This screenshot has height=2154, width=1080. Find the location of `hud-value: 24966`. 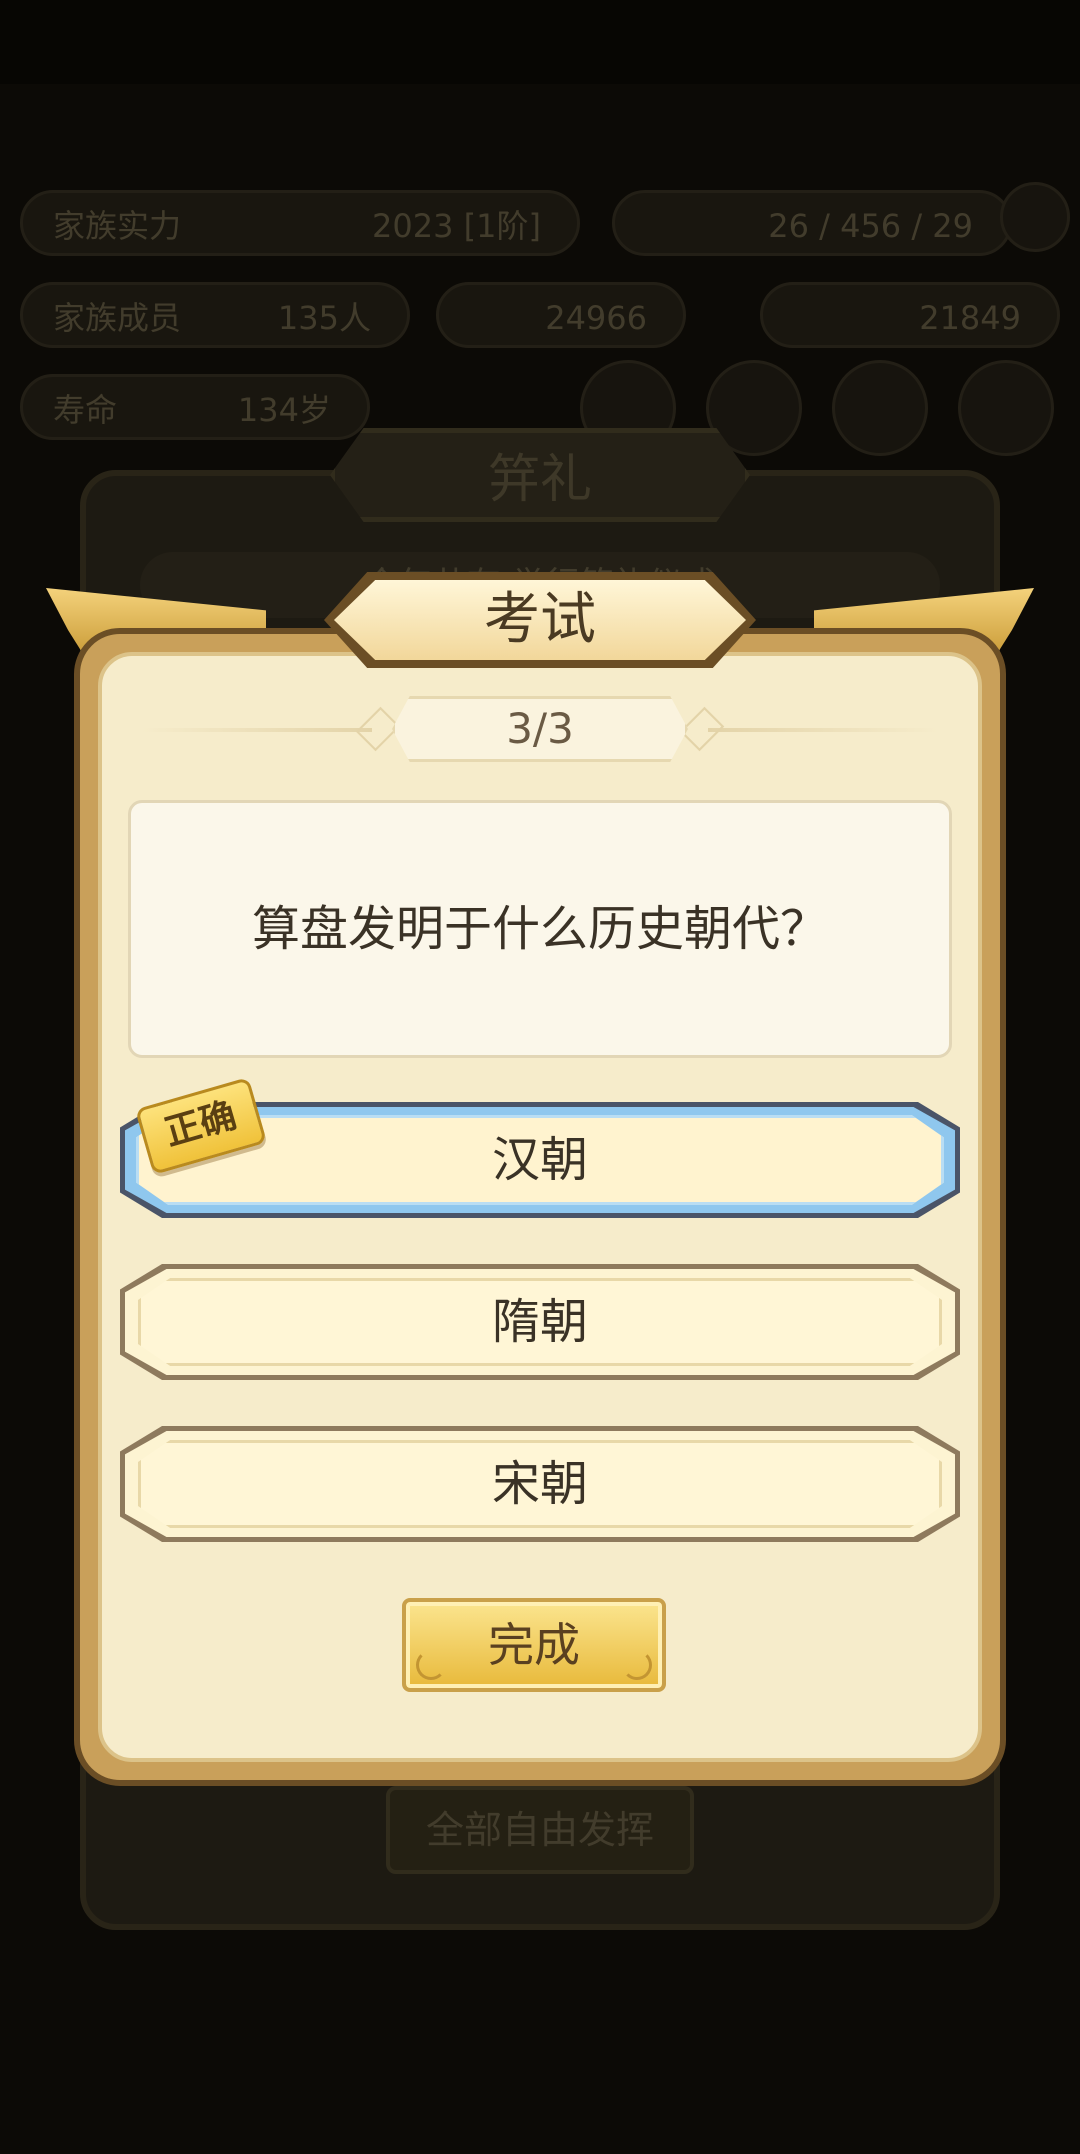

hud-value: 24966 is located at coordinates (596, 318).